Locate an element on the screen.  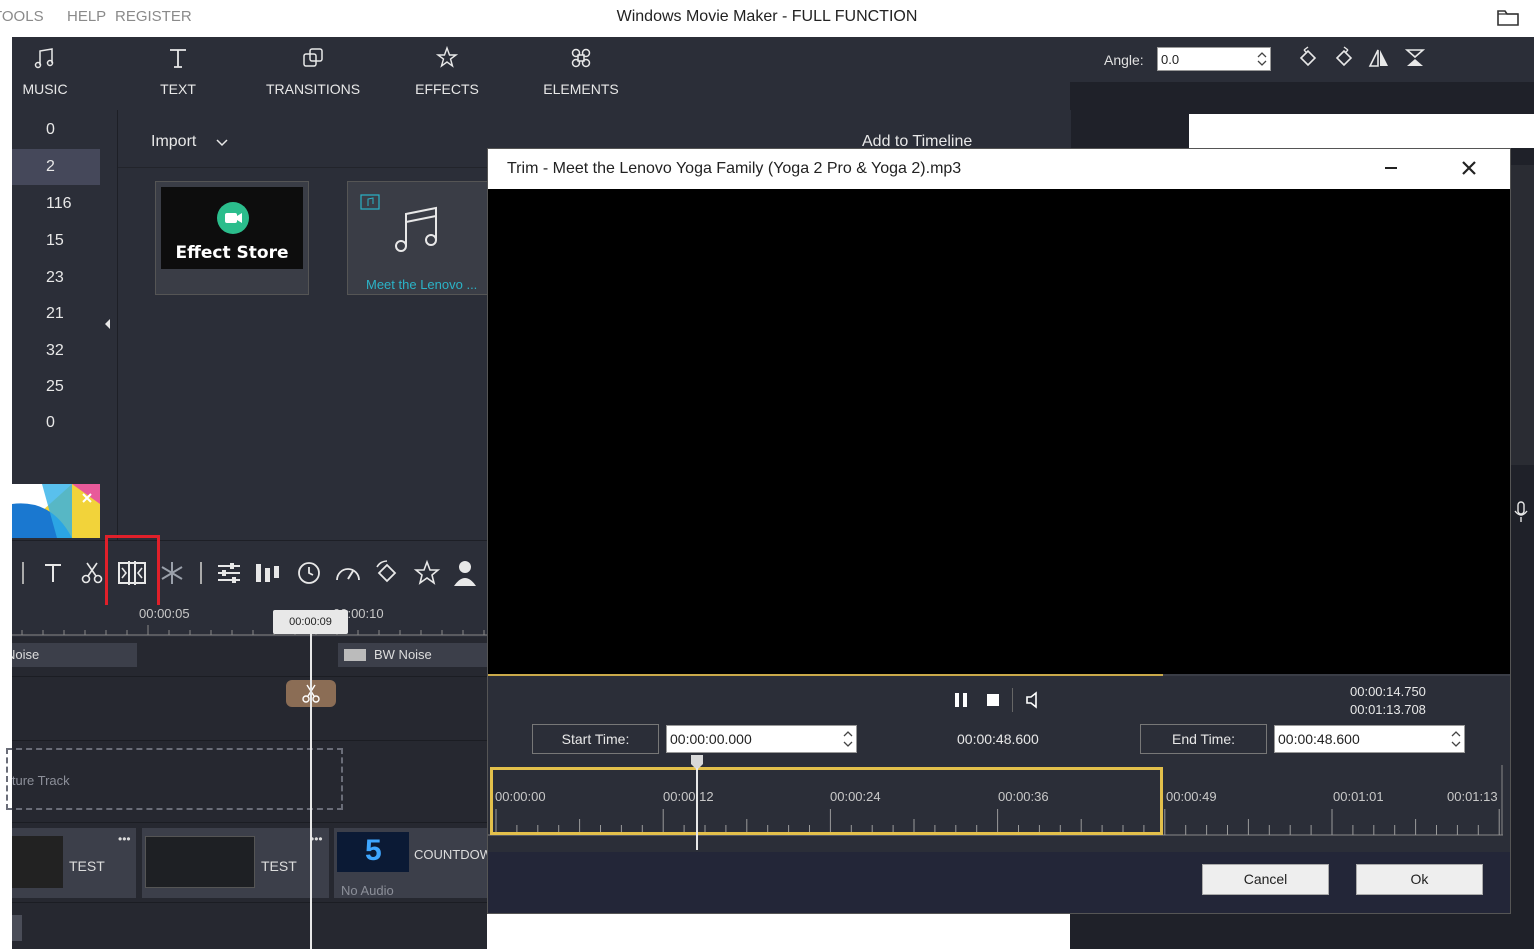
angle-label: Angle: is located at coordinates (1124, 60).